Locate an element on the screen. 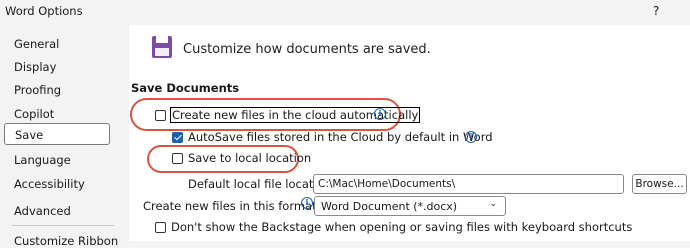 The height and width of the screenshot is (248, 690). sidebar-item-save: Save is located at coordinates (57, 134).